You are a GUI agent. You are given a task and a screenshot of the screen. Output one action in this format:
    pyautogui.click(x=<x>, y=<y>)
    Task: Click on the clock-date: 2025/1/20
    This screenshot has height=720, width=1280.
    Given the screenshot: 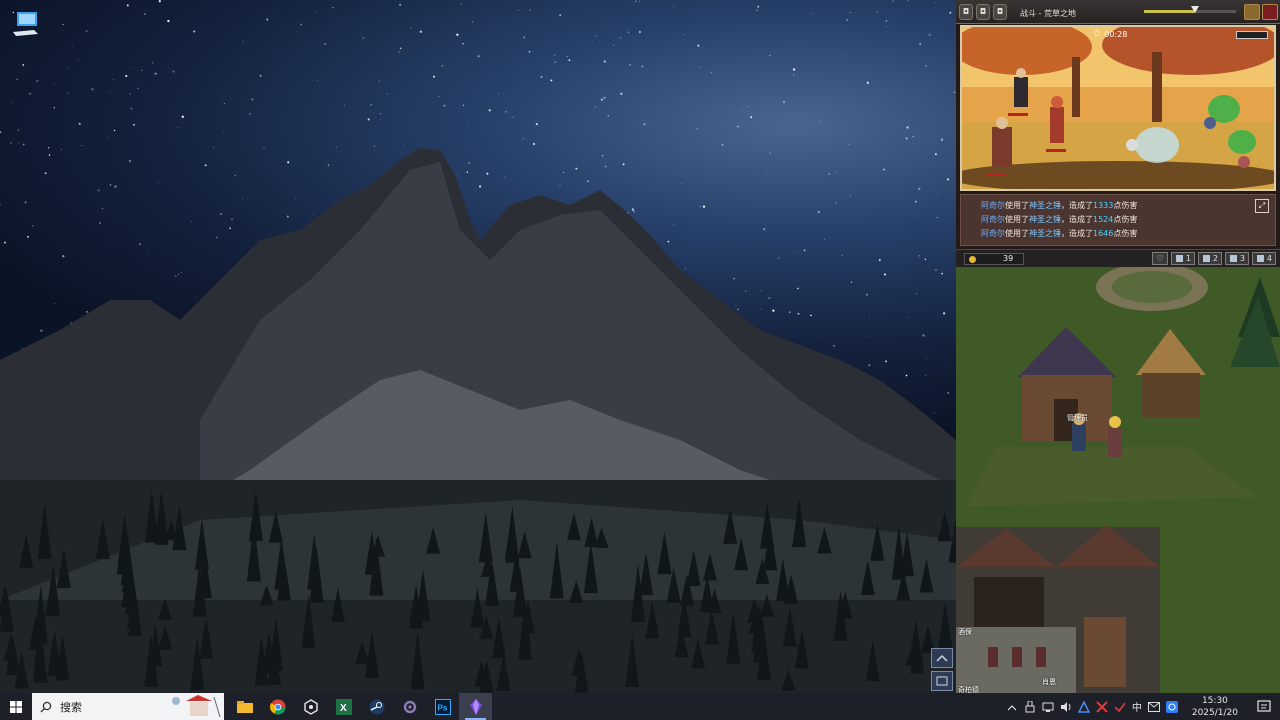 What is the action you would take?
    pyautogui.click(x=1214, y=712)
    